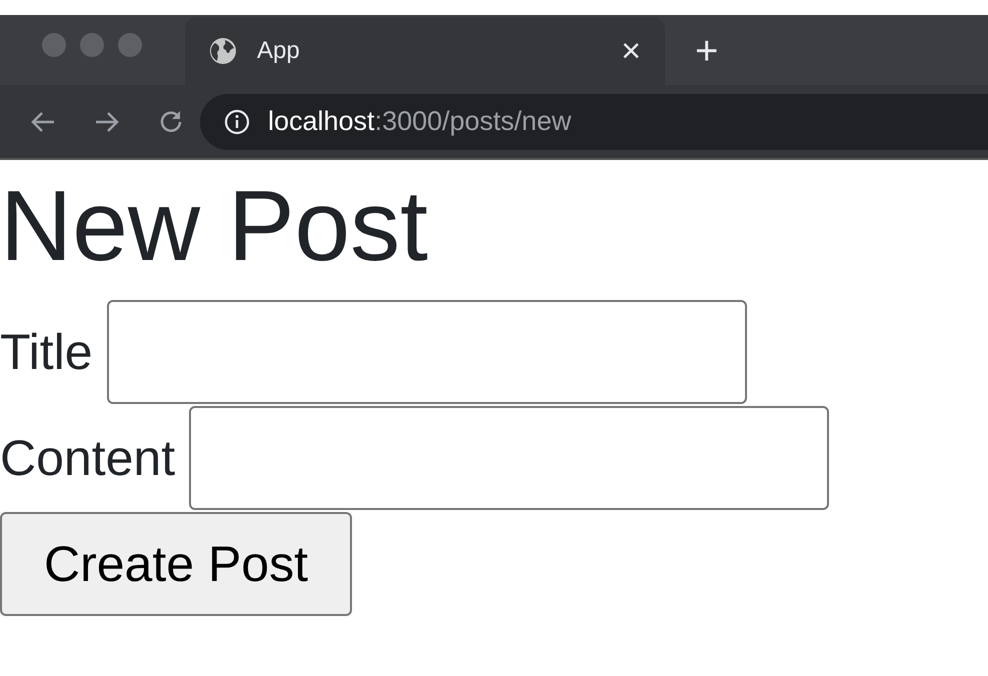 This screenshot has width=988, height=676. What do you see at coordinates (88, 458) in the screenshot?
I see `field-label: Content` at bounding box center [88, 458].